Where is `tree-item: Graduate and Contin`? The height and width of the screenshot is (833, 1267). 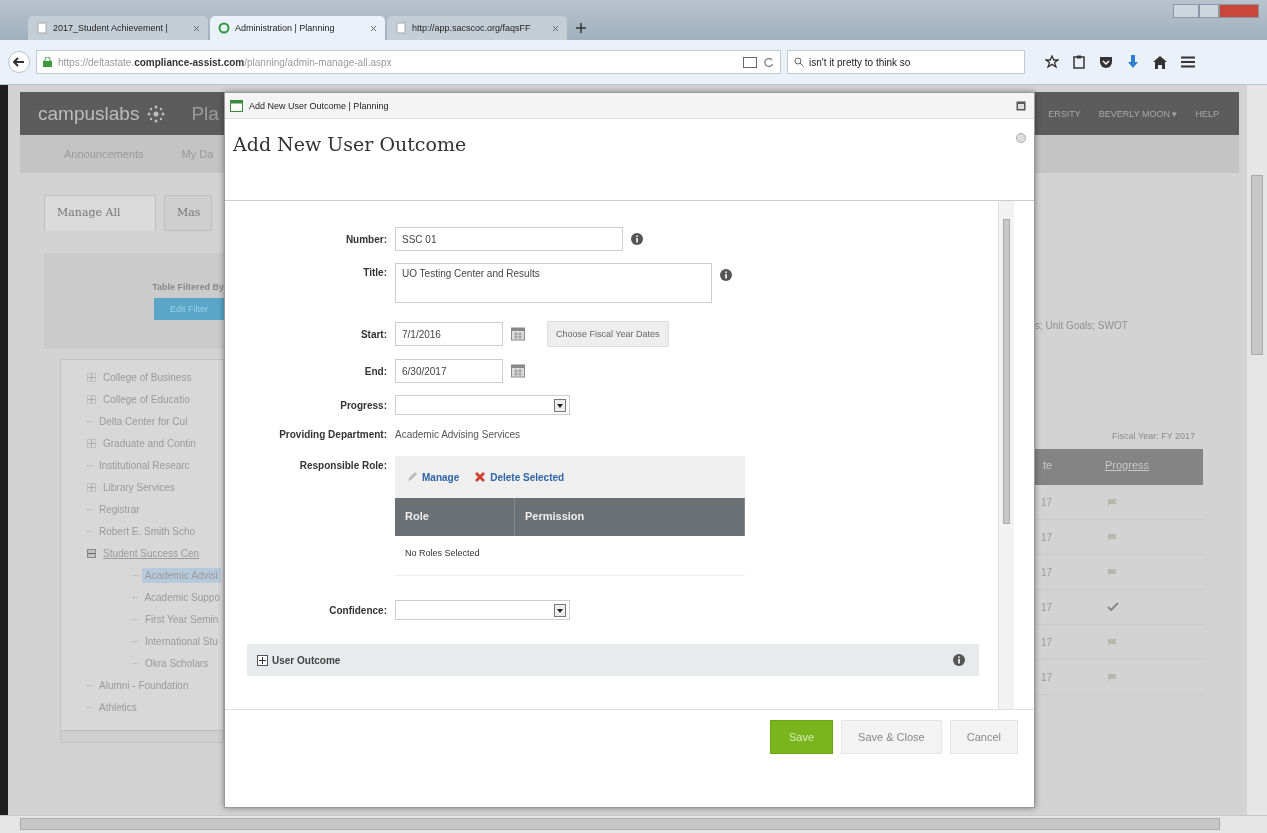 tree-item: Graduate and Contin is located at coordinates (149, 443).